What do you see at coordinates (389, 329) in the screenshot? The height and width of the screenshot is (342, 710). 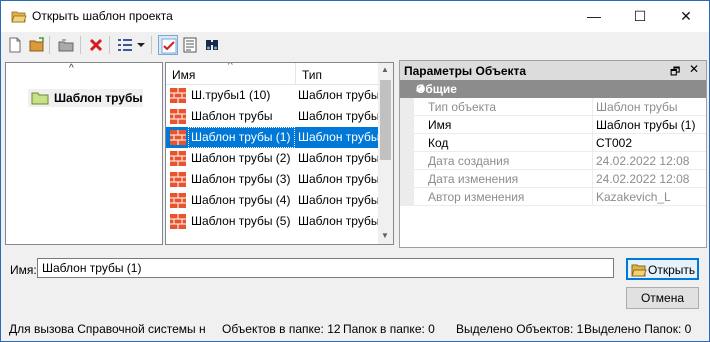 I see `status-folders-count: Папок в папке: 0` at bounding box center [389, 329].